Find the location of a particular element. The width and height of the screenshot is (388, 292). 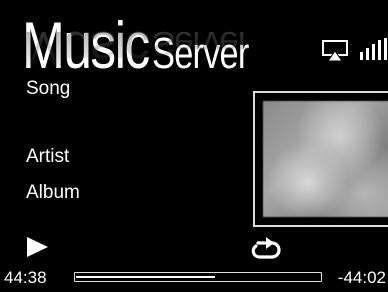

play-icon is located at coordinates (37, 247).